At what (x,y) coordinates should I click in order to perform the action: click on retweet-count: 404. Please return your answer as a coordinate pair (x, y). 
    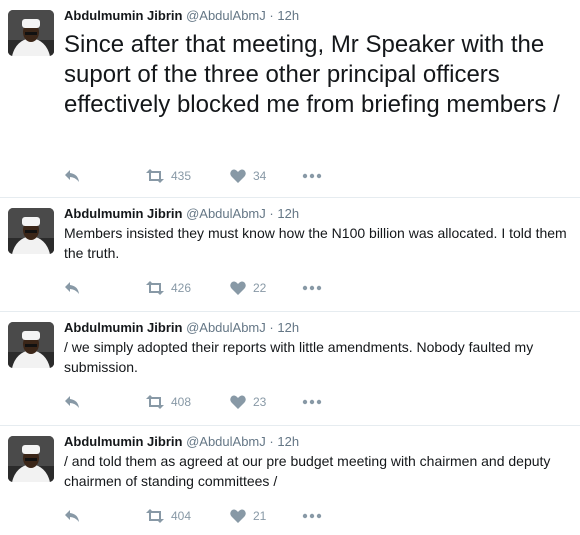
    Looking at the image, I should click on (181, 516).